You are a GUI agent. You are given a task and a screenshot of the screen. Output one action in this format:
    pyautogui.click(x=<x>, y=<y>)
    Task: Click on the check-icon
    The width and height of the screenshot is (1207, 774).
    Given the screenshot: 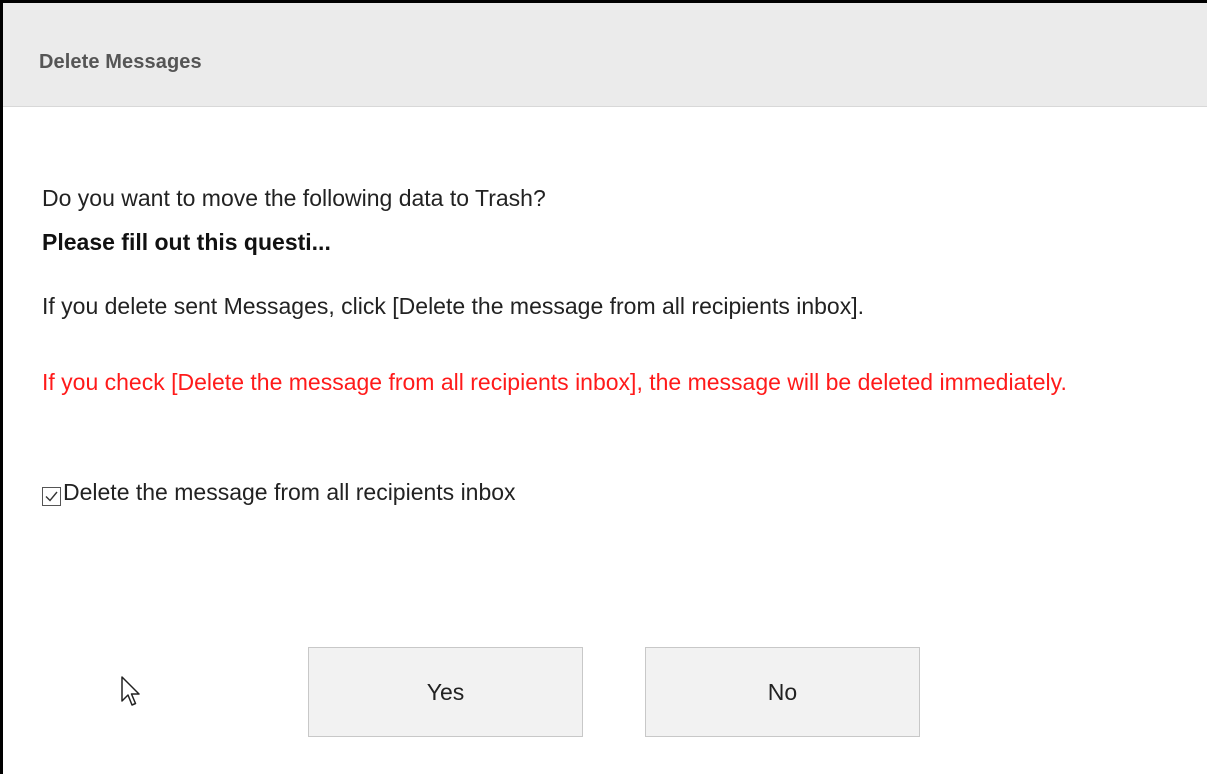 What is the action you would take?
    pyautogui.click(x=51, y=496)
    